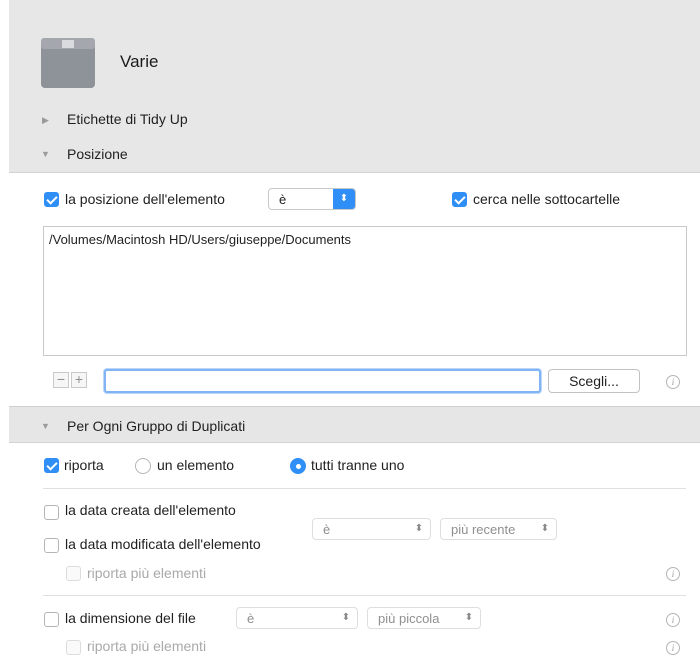 This screenshot has width=700, height=656. What do you see at coordinates (68, 63) in the screenshot?
I see `box-icon` at bounding box center [68, 63].